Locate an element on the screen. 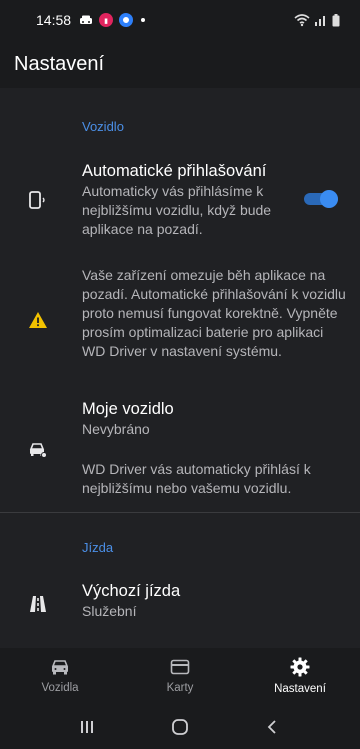  system-navigation is located at coordinates (180, 726).